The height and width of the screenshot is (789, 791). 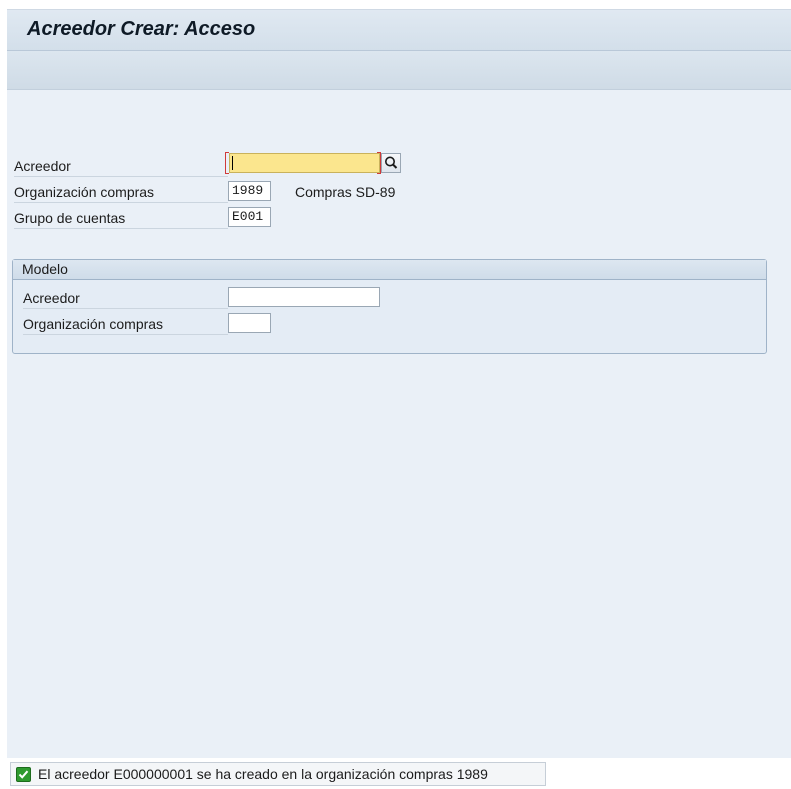 What do you see at coordinates (249, 323) in the screenshot?
I see `modelo-org-compras-input` at bounding box center [249, 323].